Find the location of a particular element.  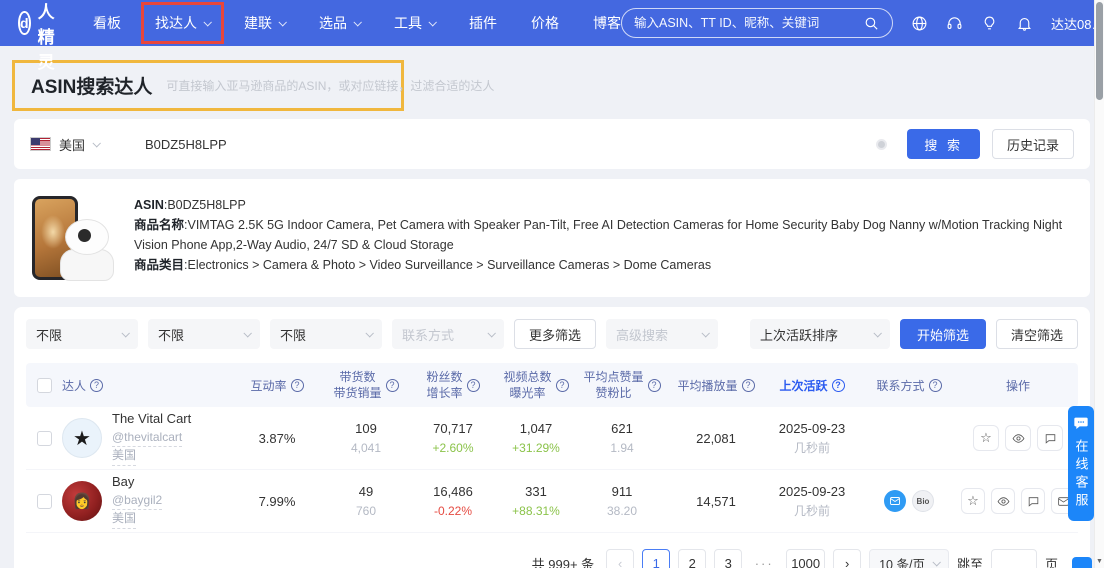

creator-name: The Vital Cart is located at coordinates (151, 419).